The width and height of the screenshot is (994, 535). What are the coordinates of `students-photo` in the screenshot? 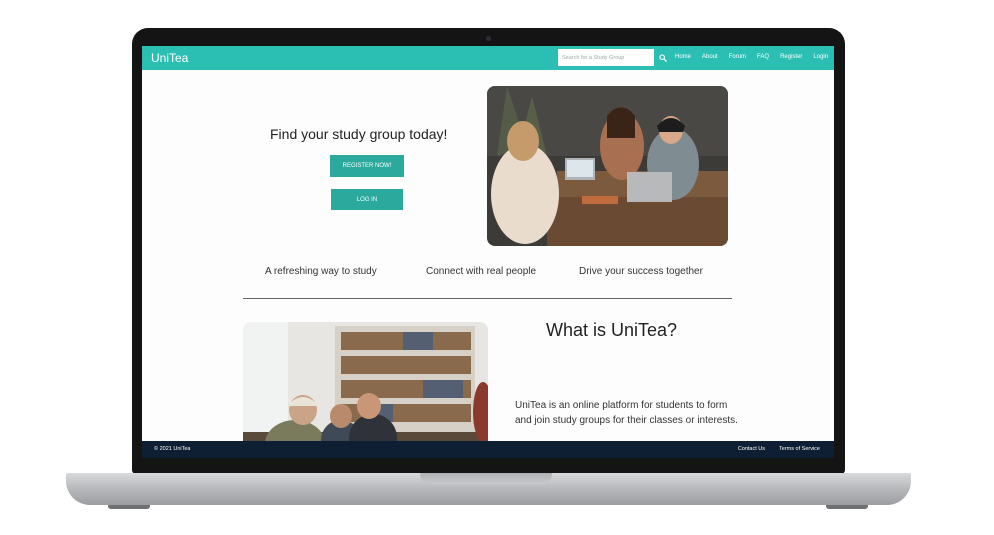 It's located at (607, 166).